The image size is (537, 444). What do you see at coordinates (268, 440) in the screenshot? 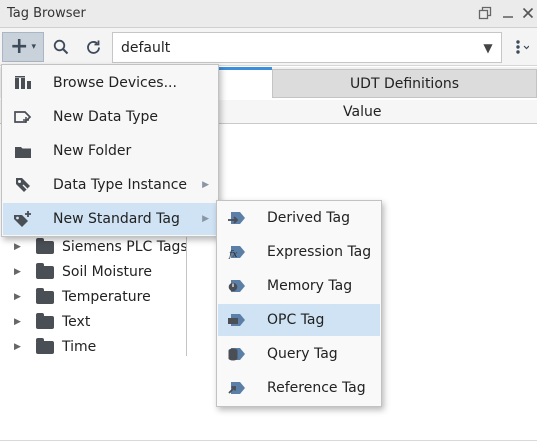
I see `divider` at bounding box center [268, 440].